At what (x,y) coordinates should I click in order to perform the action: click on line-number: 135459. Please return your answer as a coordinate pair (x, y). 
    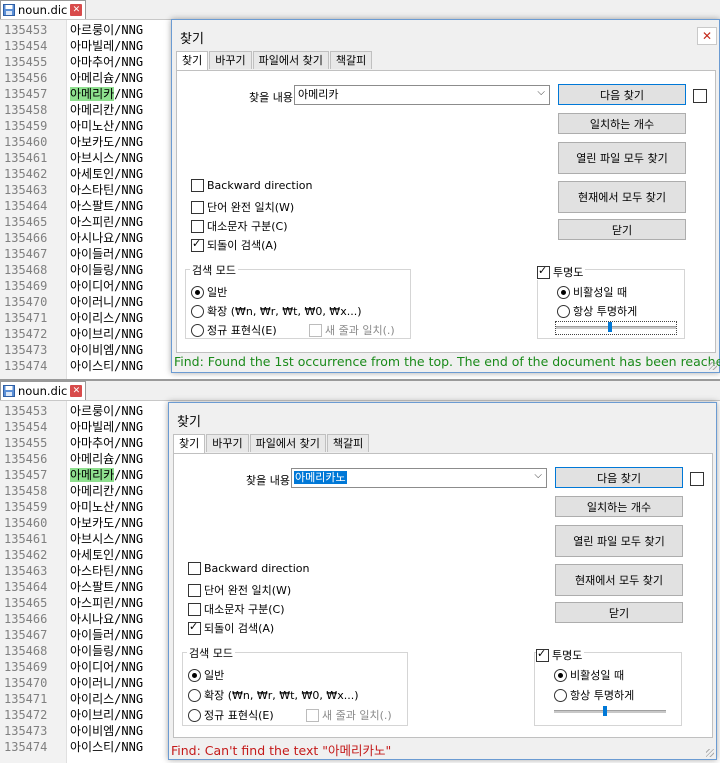
    Looking at the image, I should click on (26, 126).